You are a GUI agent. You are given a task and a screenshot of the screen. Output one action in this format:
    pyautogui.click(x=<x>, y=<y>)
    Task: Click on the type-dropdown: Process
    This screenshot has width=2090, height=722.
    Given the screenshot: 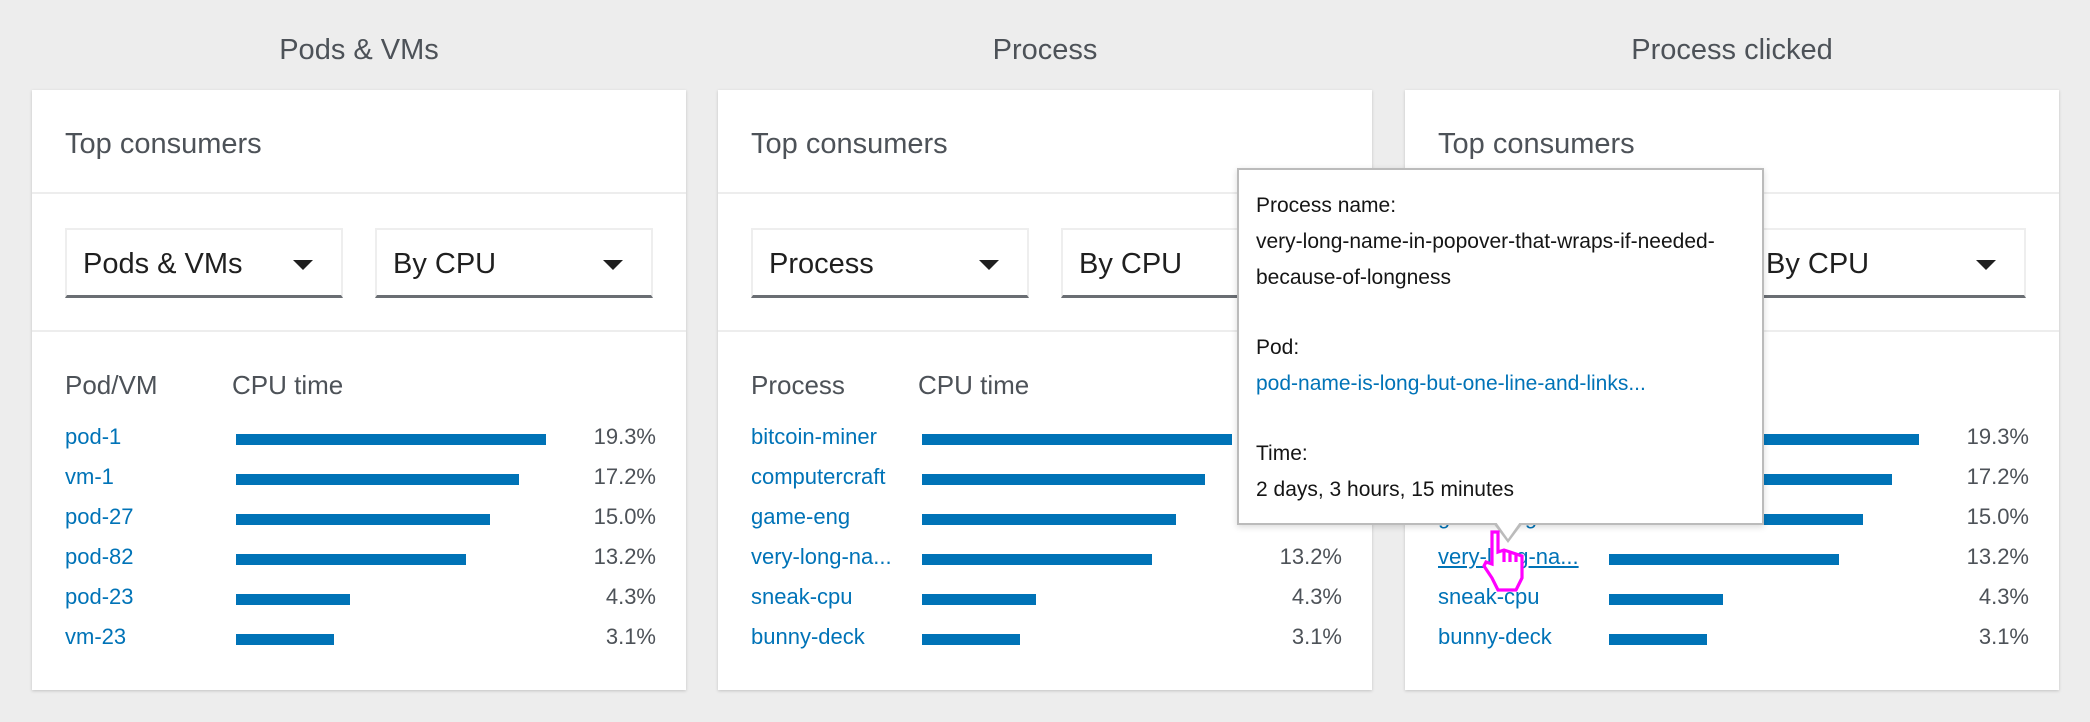 What is the action you would take?
    pyautogui.click(x=890, y=263)
    